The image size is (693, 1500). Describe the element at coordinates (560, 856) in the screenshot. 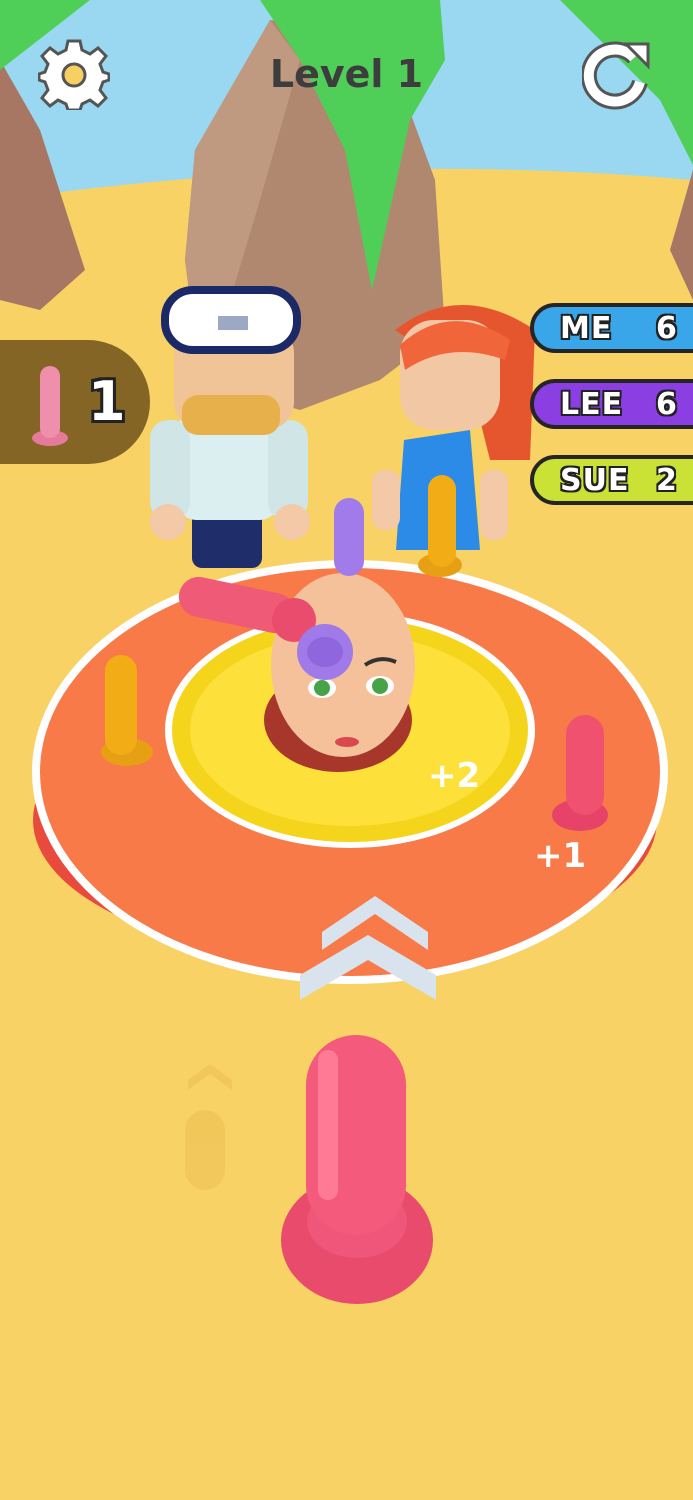

I see `outer-ring-points: +1` at that location.